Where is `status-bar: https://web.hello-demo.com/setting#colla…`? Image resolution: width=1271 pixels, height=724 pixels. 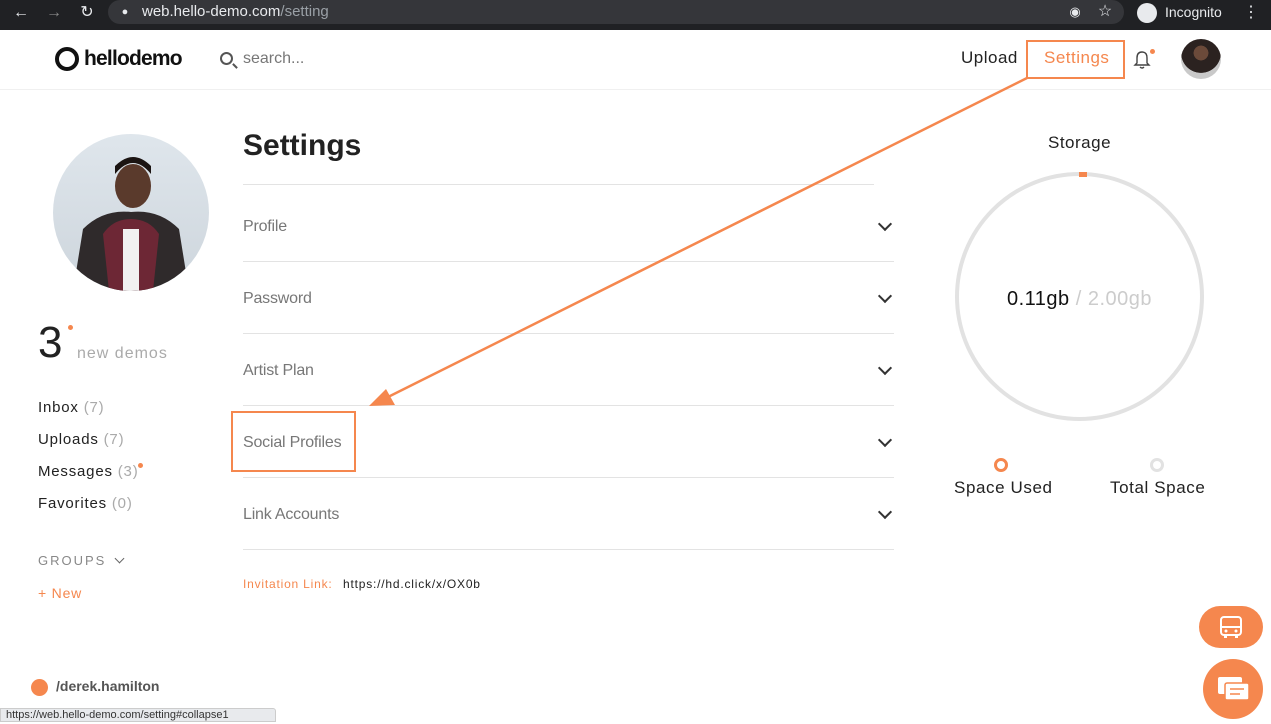
status-bar: https://web.hello-demo.com/setting#colla… is located at coordinates (138, 715).